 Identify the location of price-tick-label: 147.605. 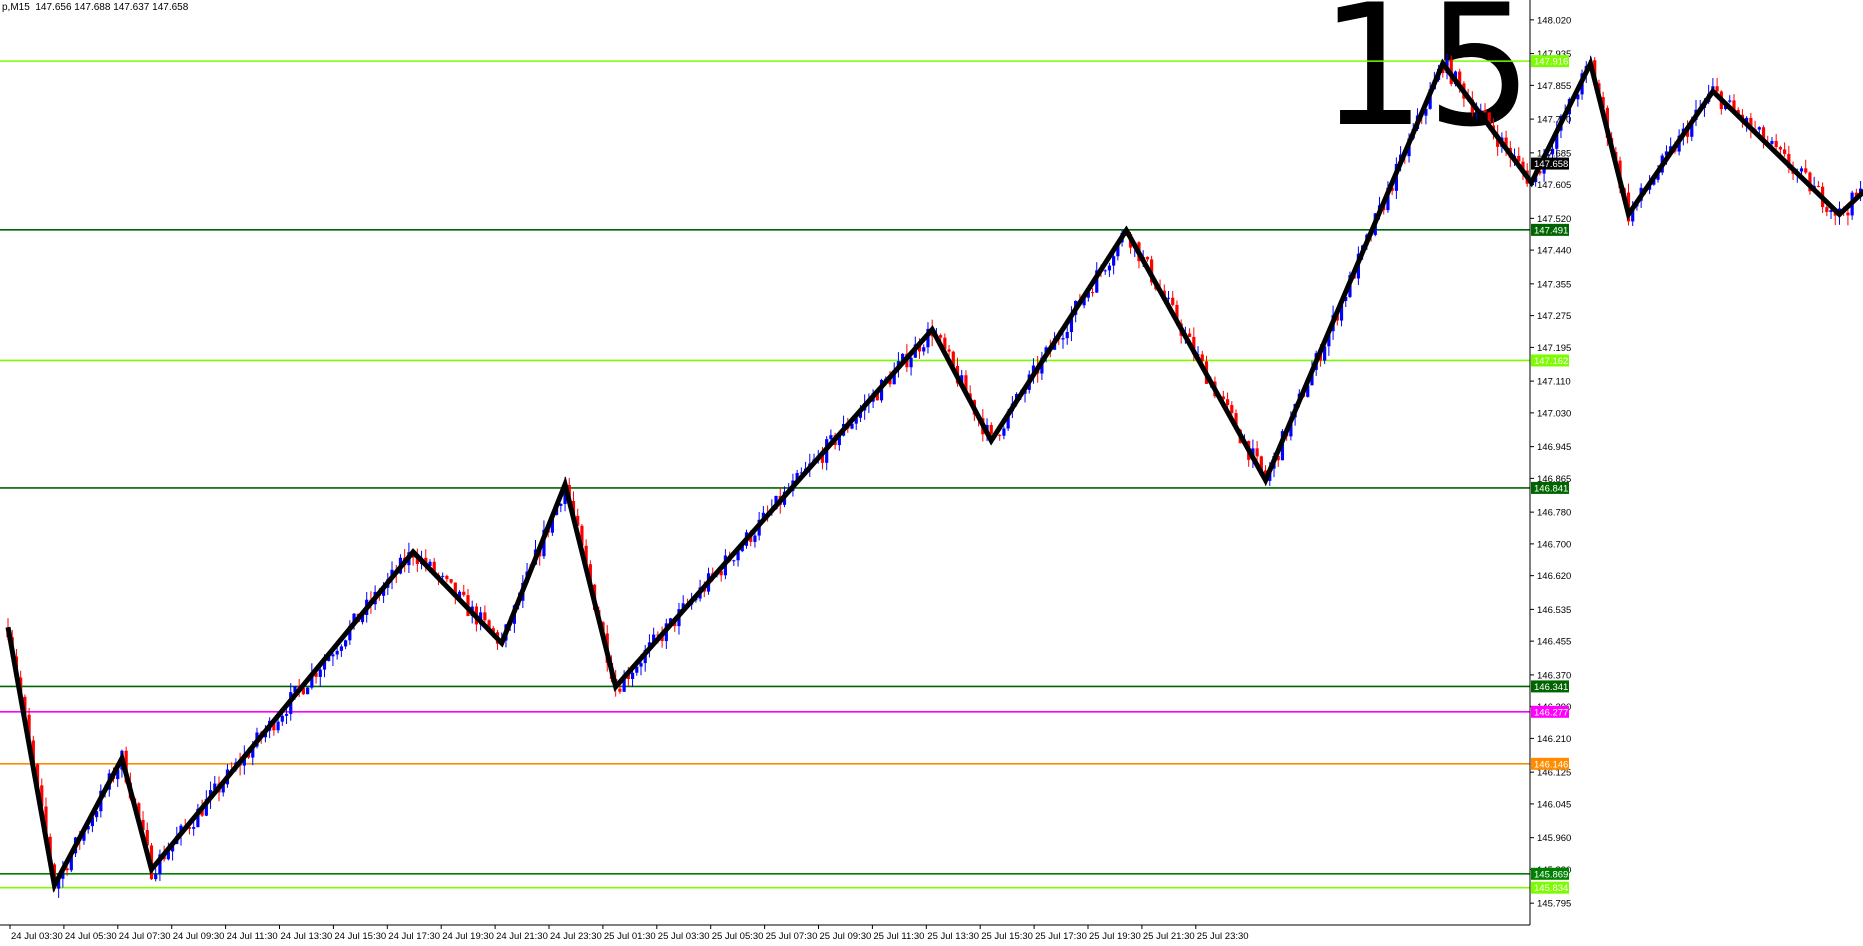
(1554, 185).